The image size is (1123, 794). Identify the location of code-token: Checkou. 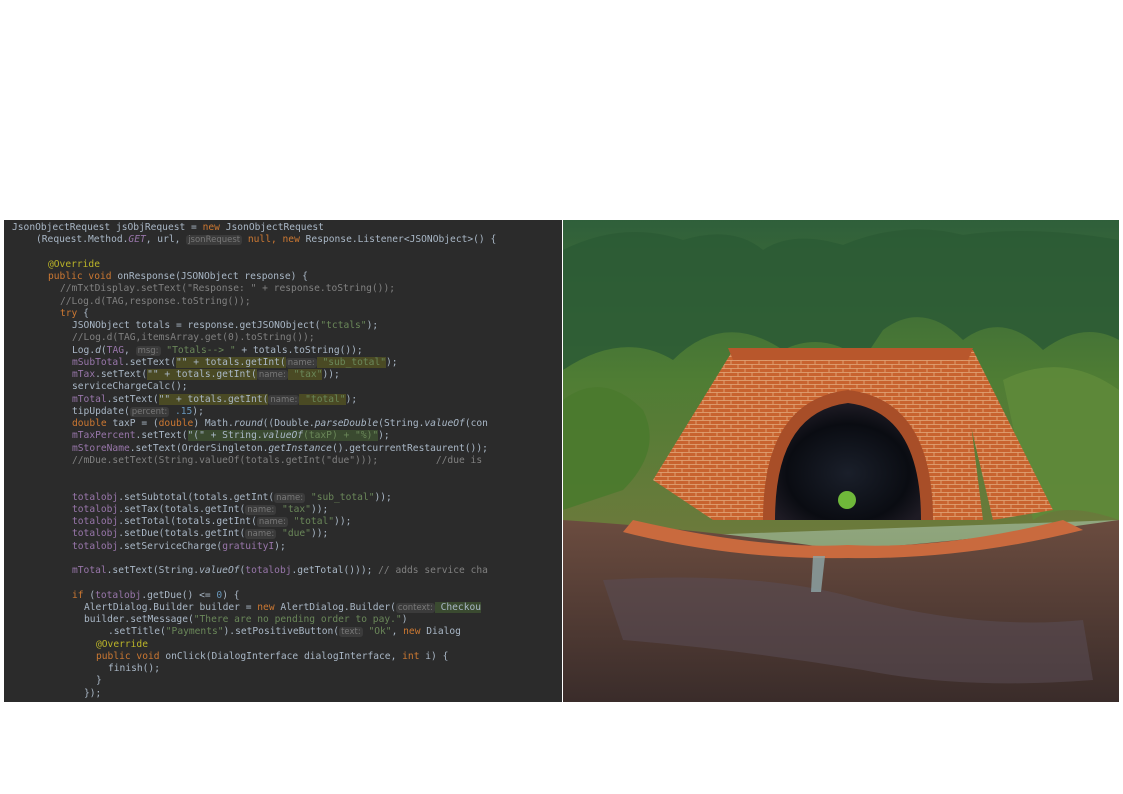
(458, 607).